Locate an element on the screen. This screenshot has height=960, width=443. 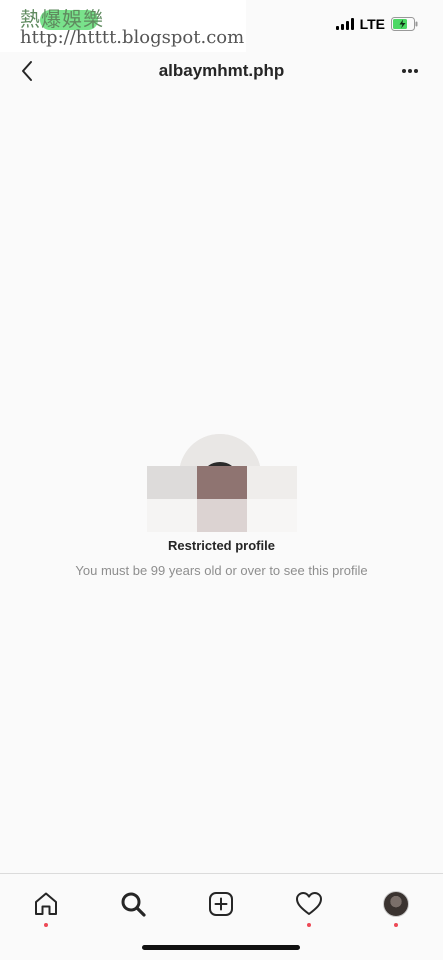
battery-icon is located at coordinates (405, 24).